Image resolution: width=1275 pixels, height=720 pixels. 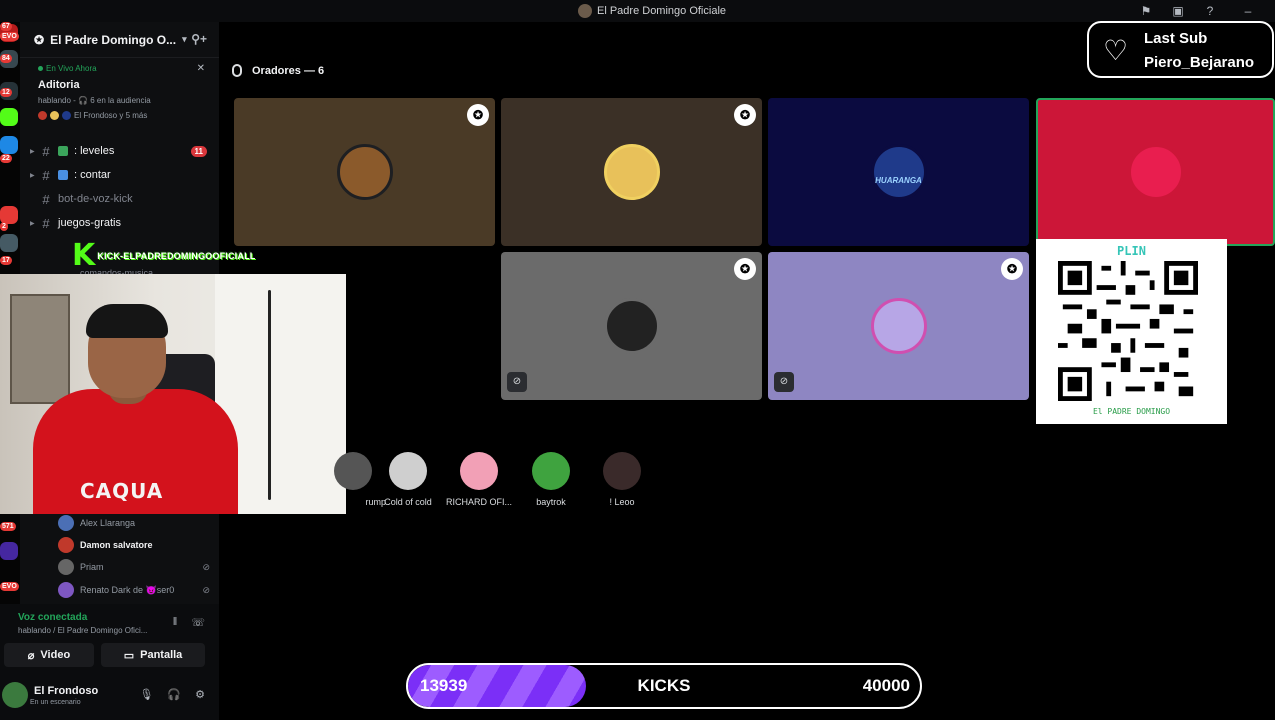 What do you see at coordinates (129, 655) in the screenshot?
I see `screen-share-icon: ▭` at bounding box center [129, 655].